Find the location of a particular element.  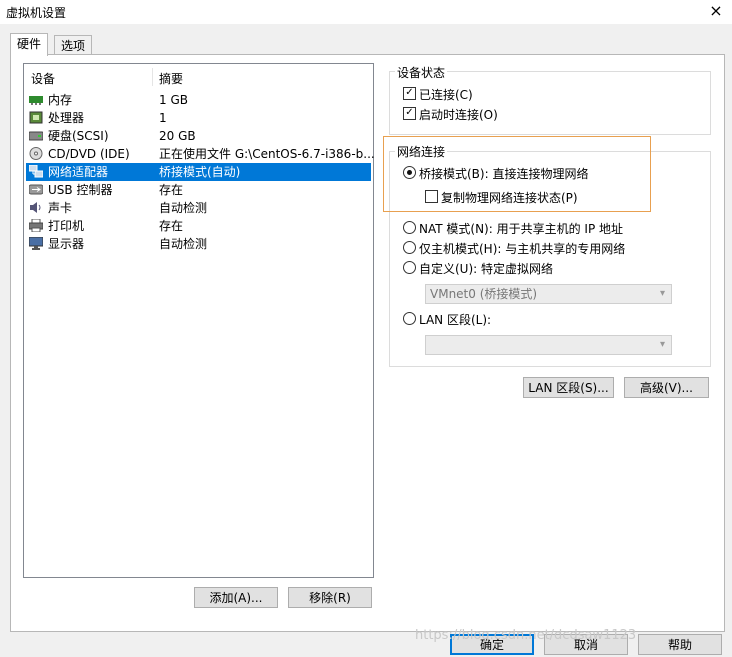

device-name: CD/DVD (IDE) is located at coordinates (89, 154).